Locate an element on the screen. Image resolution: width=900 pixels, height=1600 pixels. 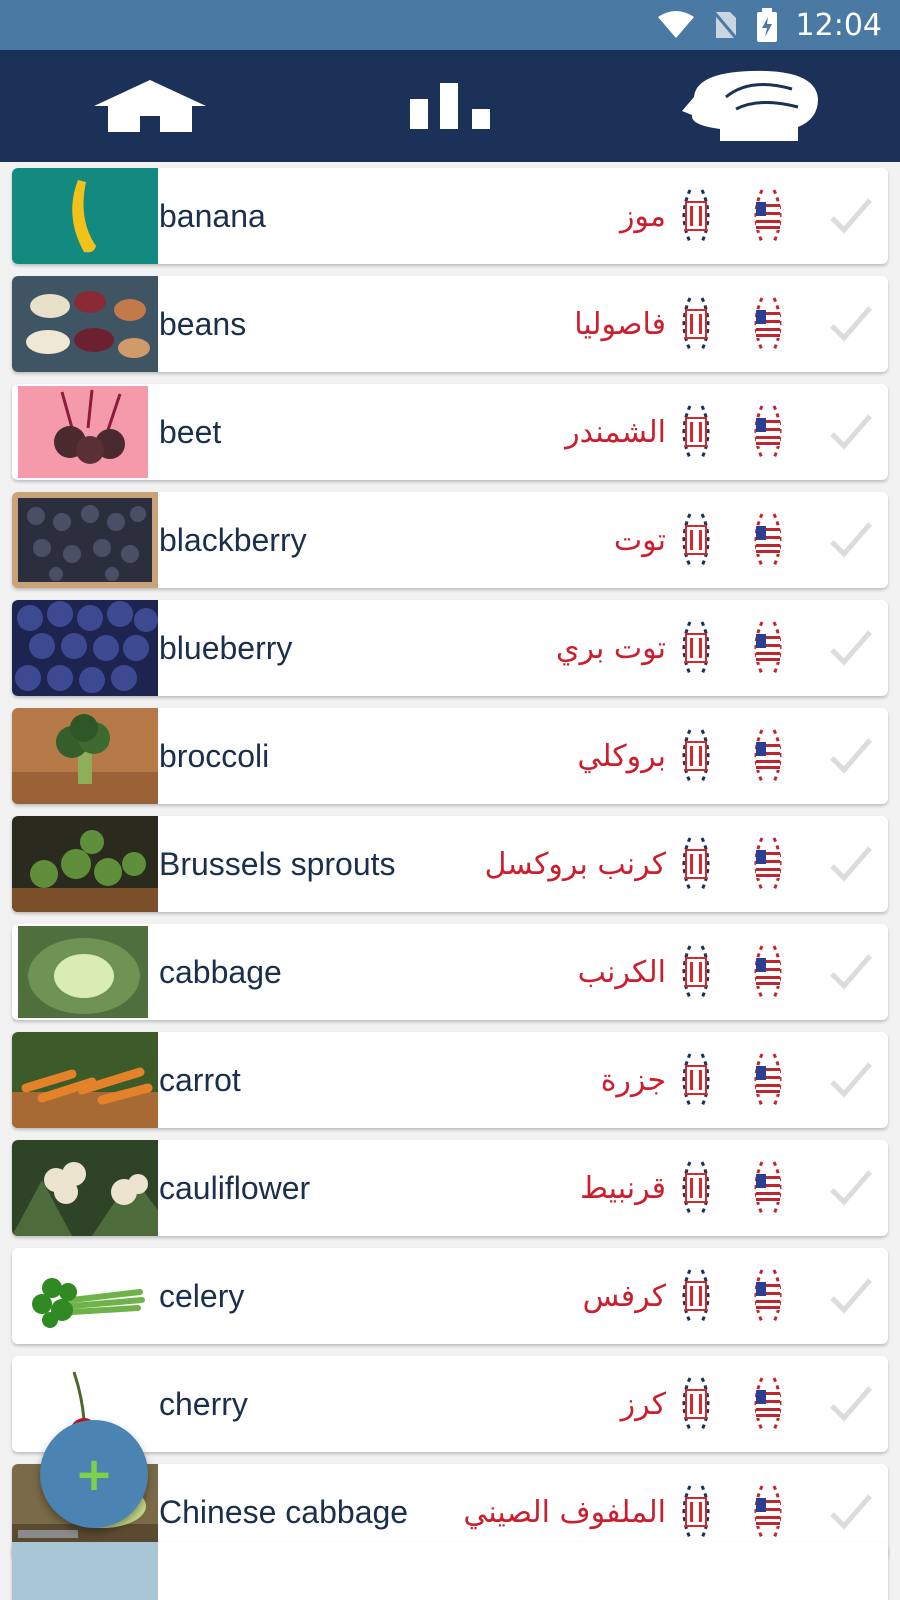
translation-label: فاصوليا is located at coordinates (620, 324).